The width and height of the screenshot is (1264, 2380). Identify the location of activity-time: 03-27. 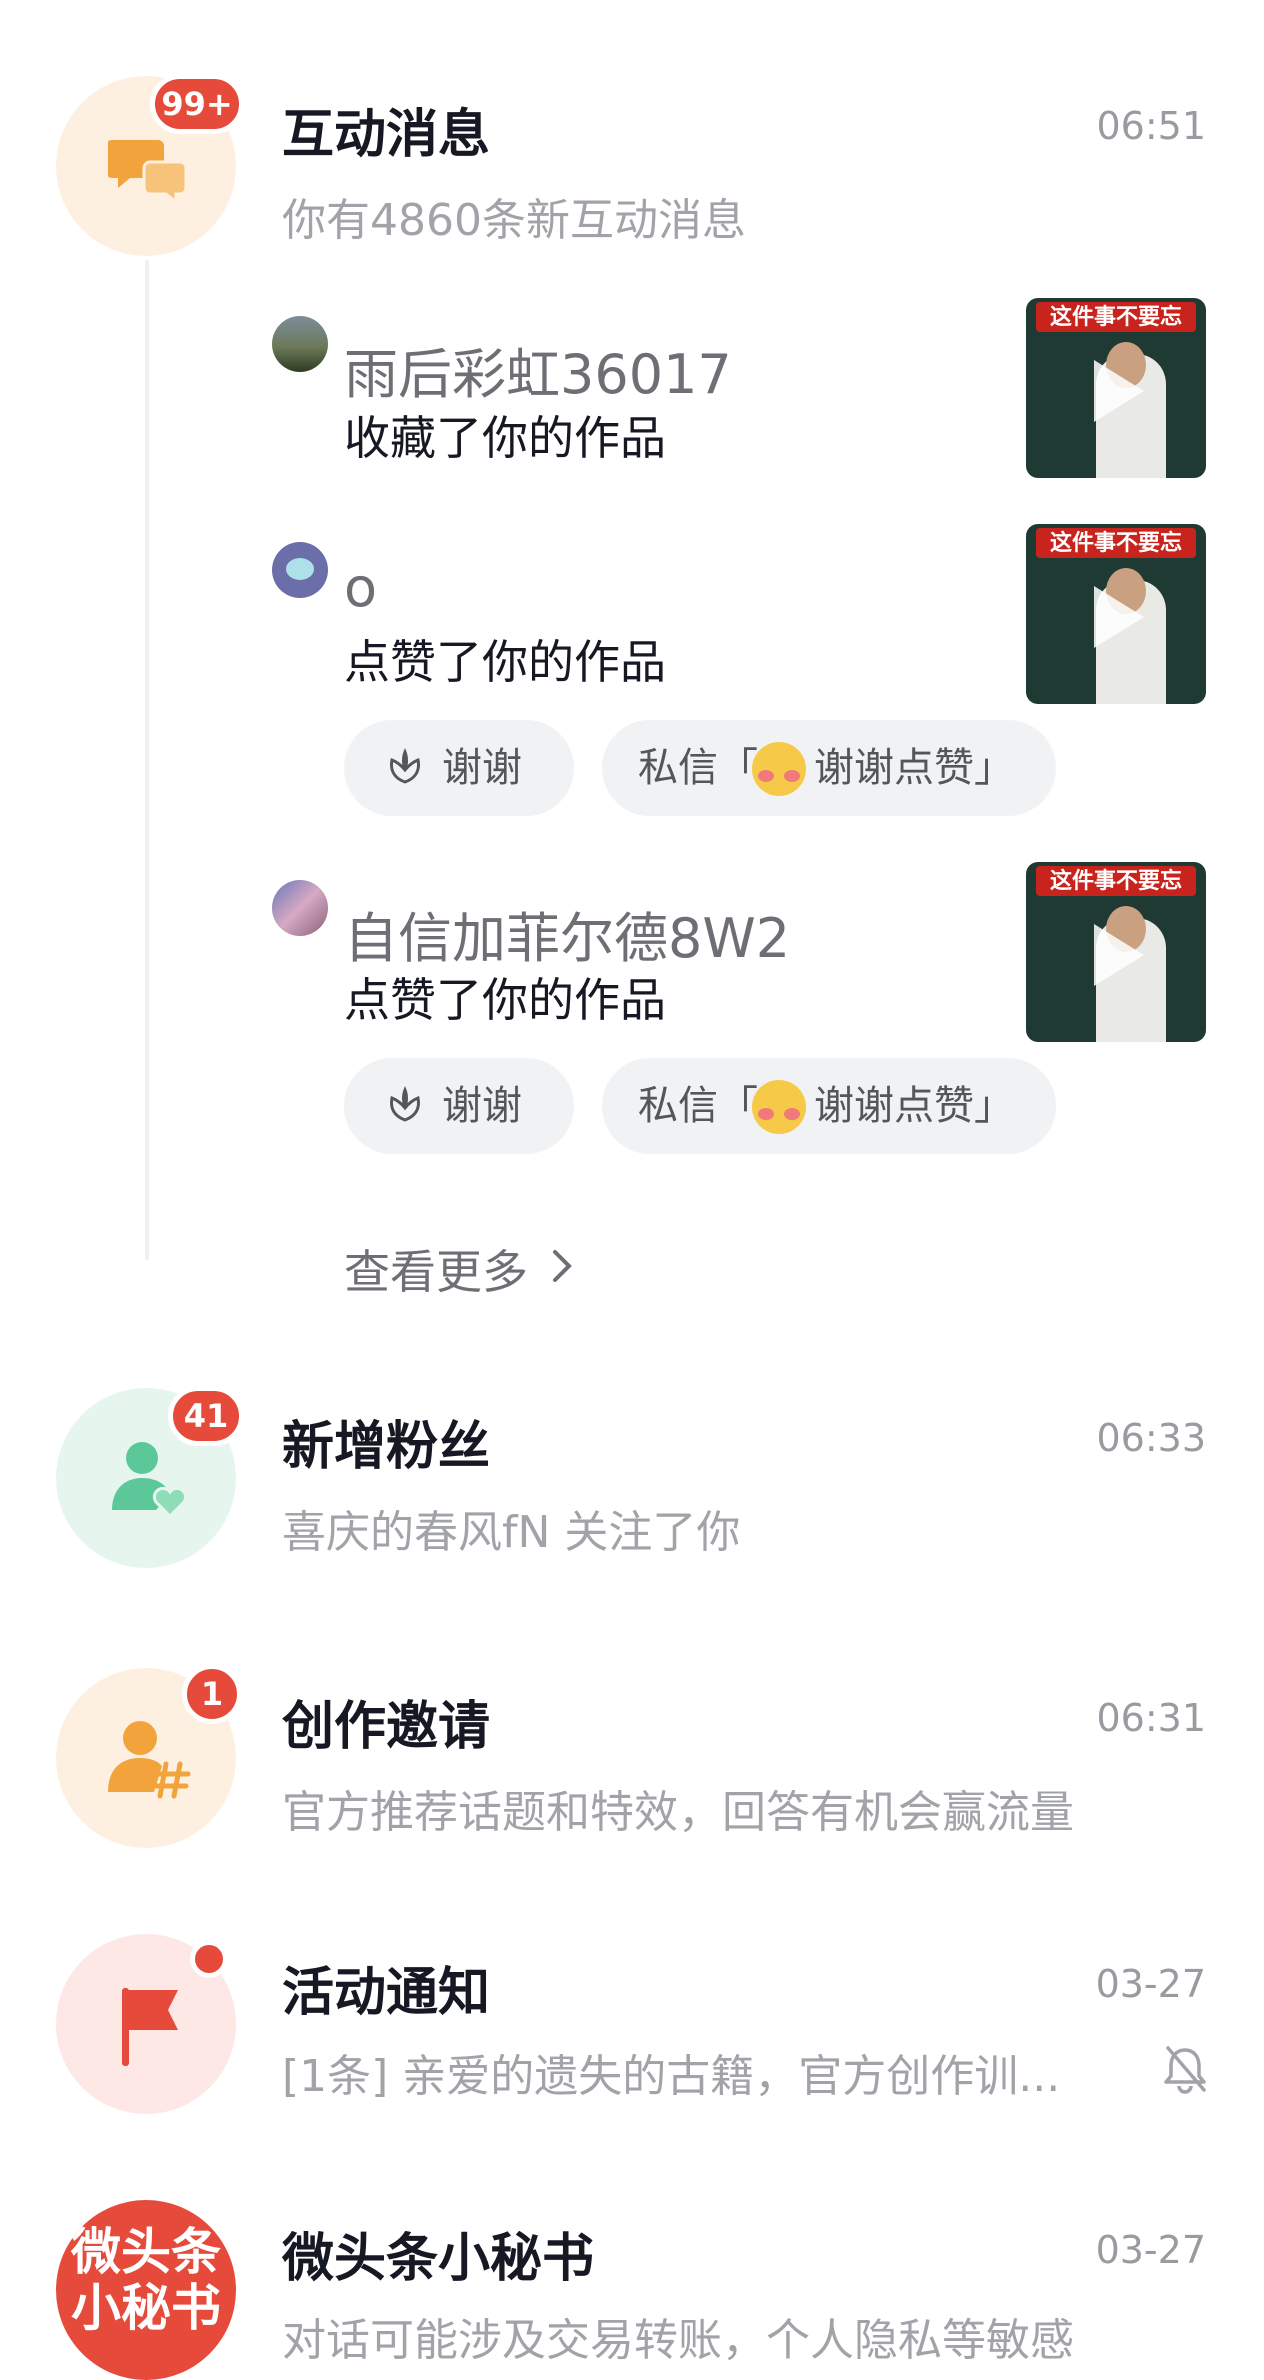
(1150, 1984).